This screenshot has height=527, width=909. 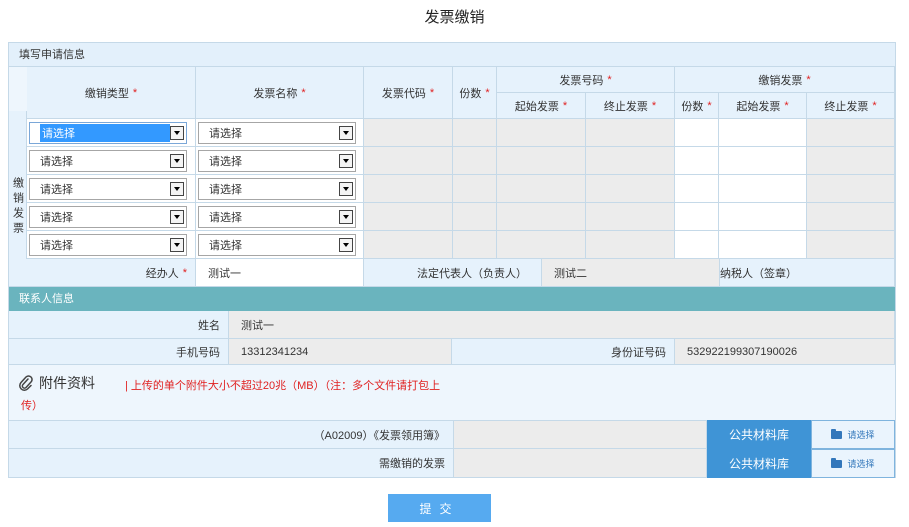 What do you see at coordinates (275, 93) in the screenshot?
I see `header-invoice-name-label: 发票名称` at bounding box center [275, 93].